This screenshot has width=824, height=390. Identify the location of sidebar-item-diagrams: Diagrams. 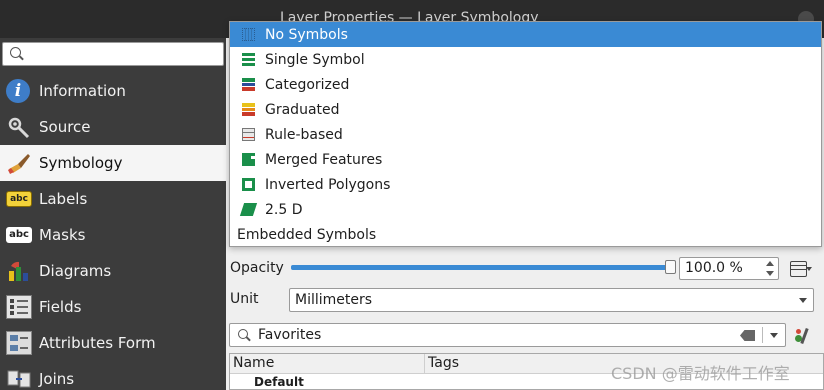
(113, 271).